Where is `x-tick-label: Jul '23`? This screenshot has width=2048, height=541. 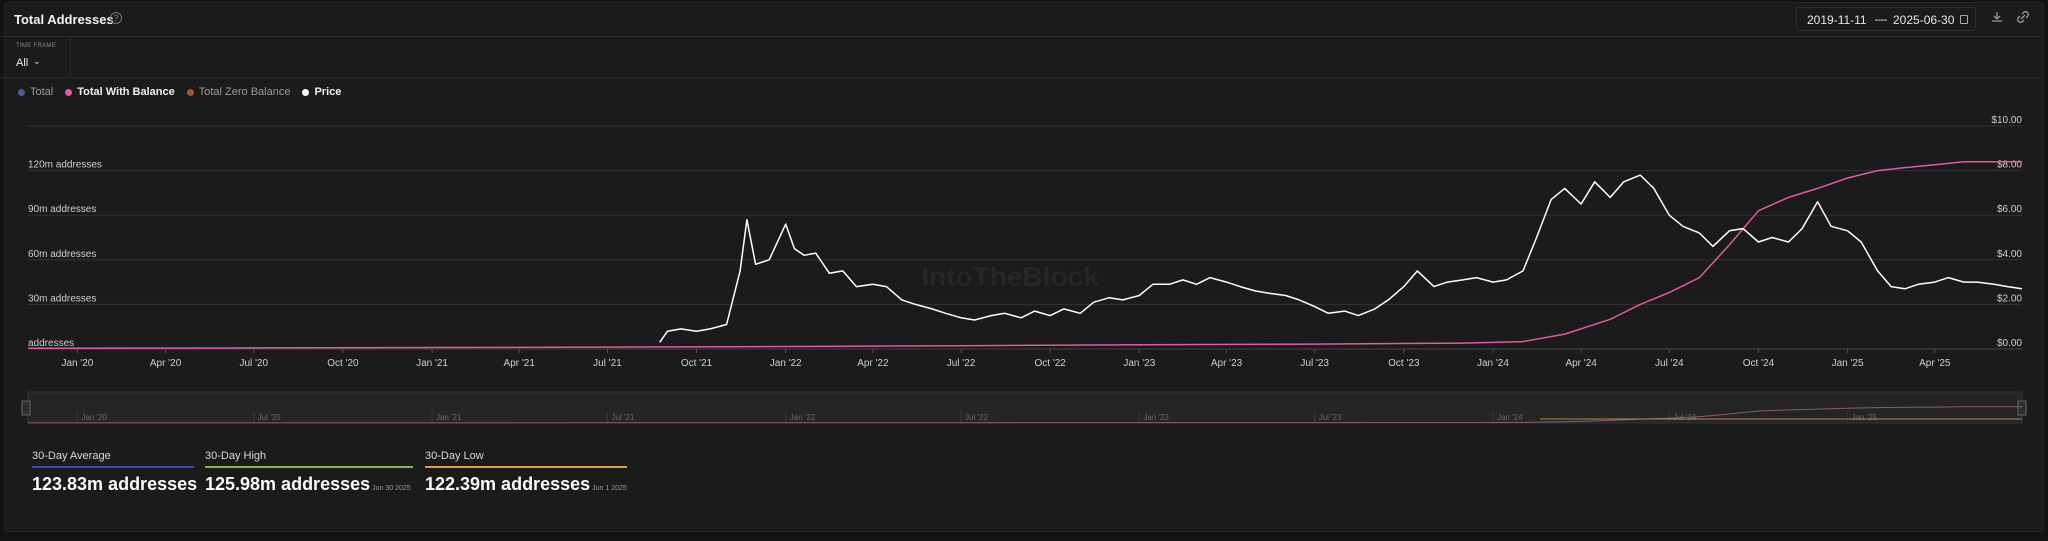
x-tick-label: Jul '23 is located at coordinates (1314, 363).